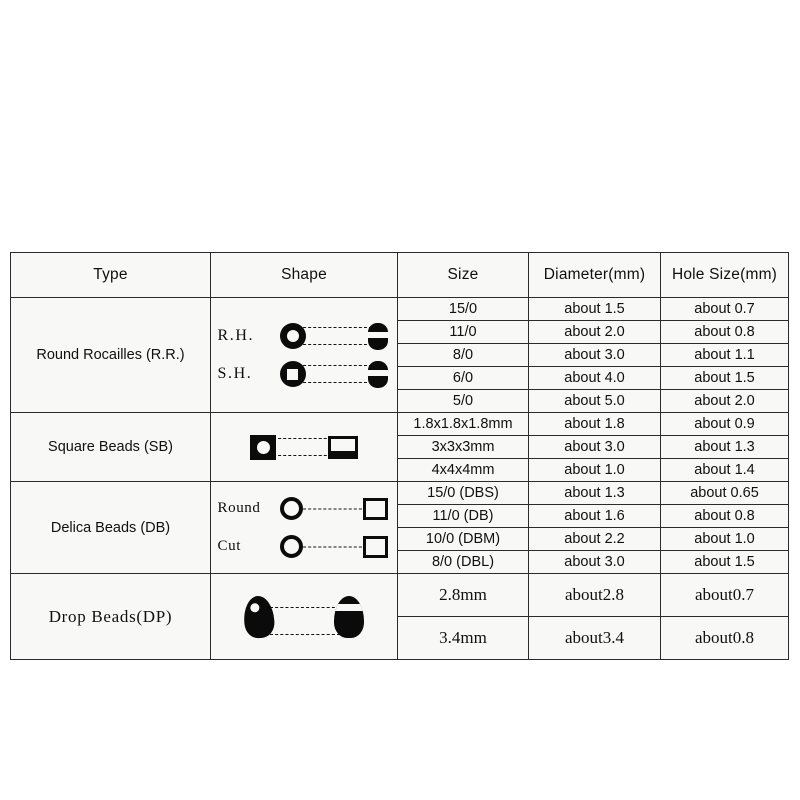  Describe the element at coordinates (594, 493) in the screenshot. I see `cell-diameter: about 1.3` at that location.